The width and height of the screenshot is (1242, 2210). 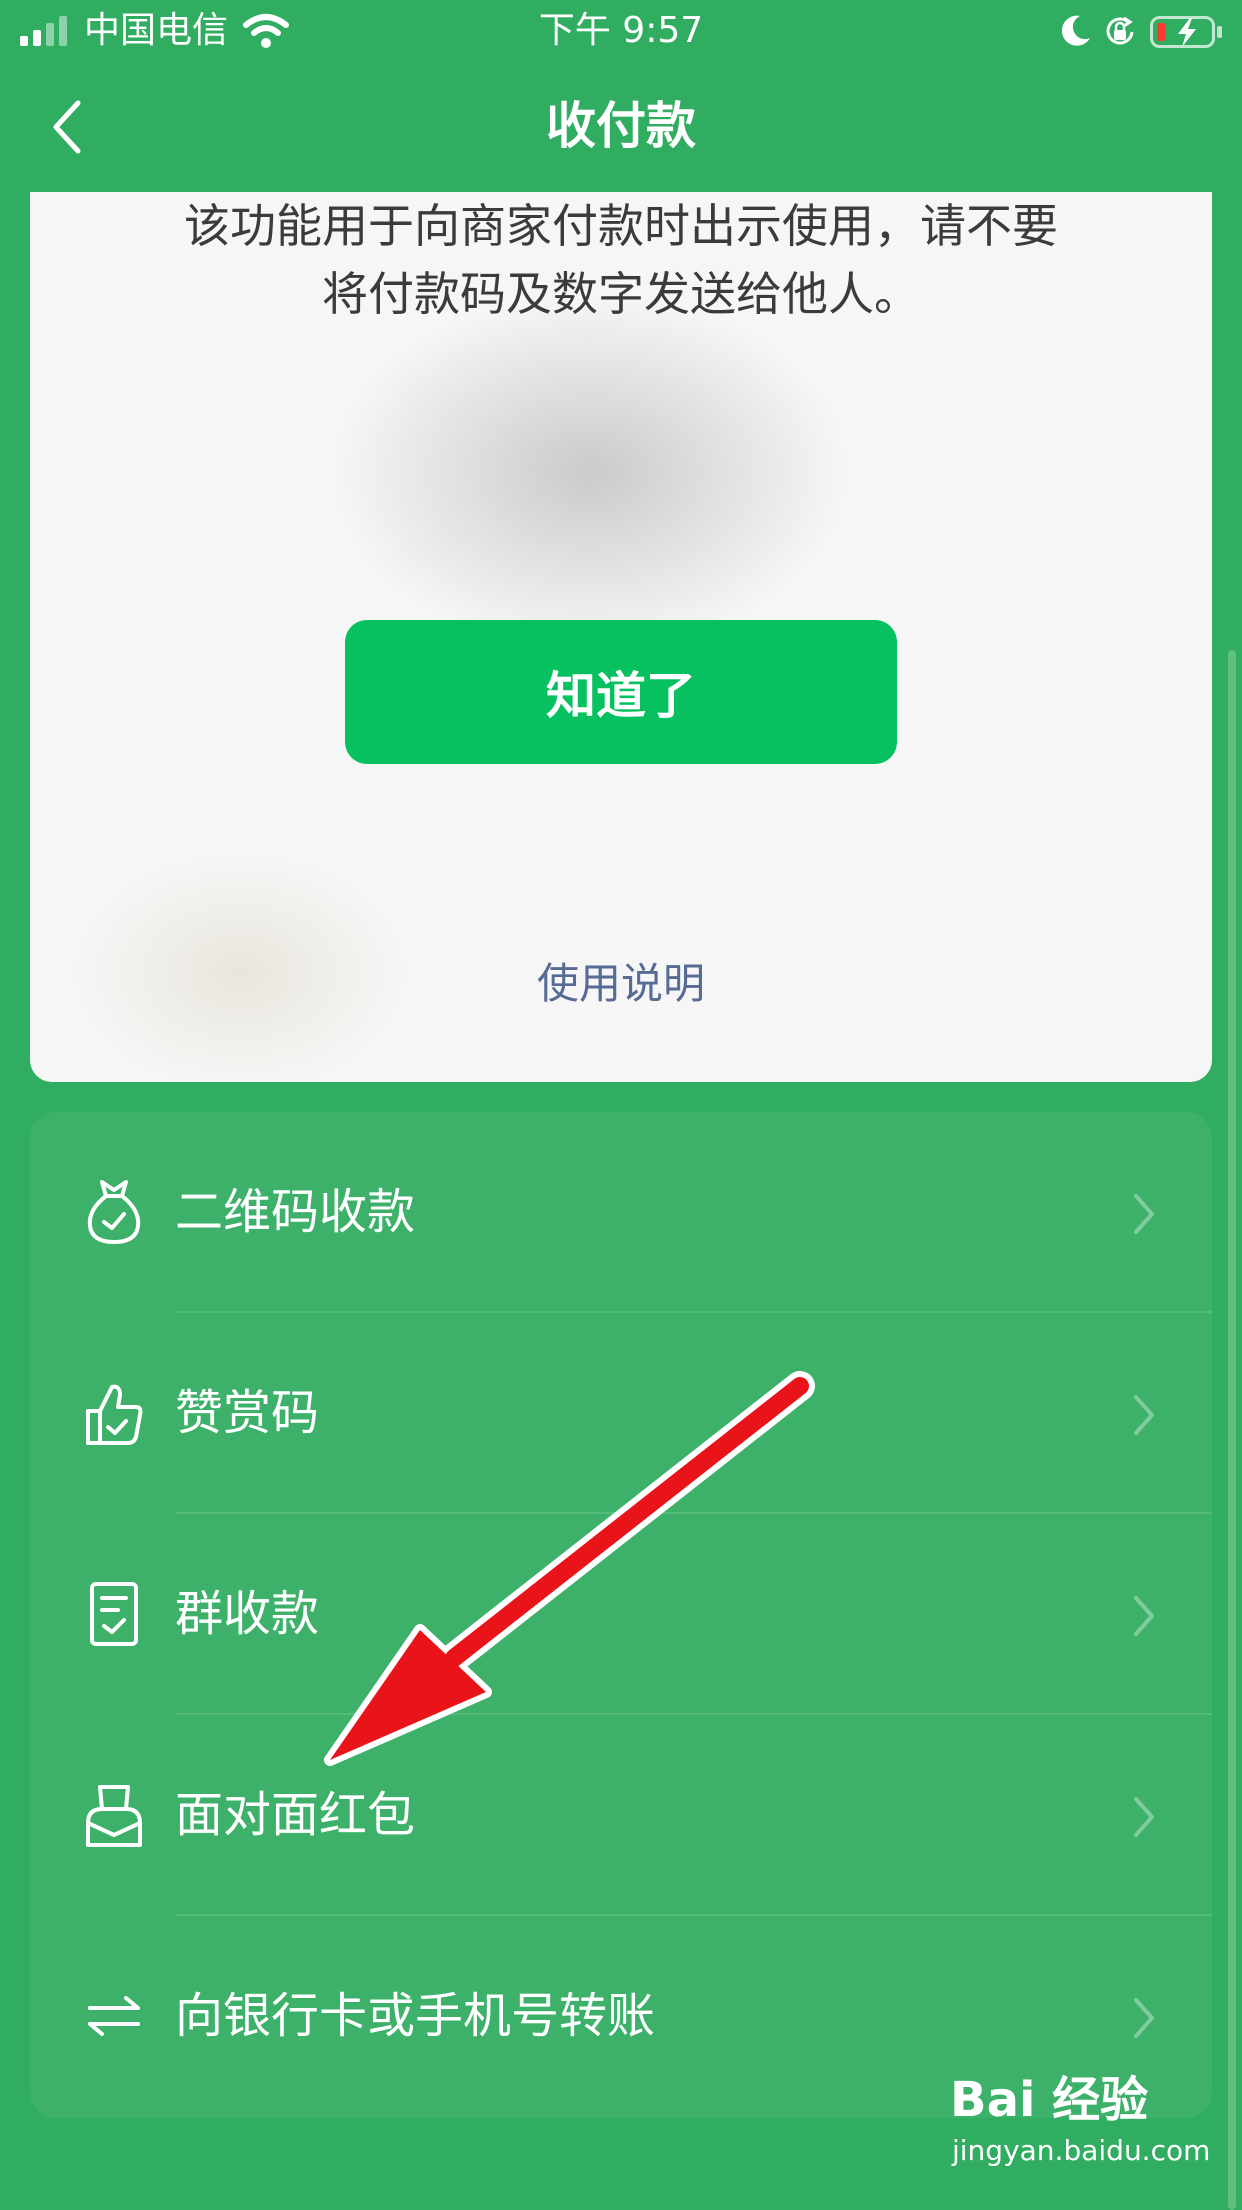 What do you see at coordinates (295, 1815) in the screenshot?
I see `menu-item-label: 面对面红包` at bounding box center [295, 1815].